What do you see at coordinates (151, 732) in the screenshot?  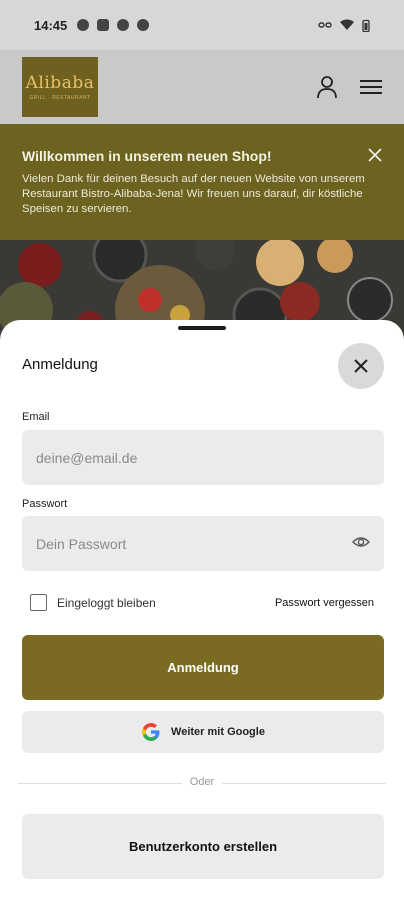 I see `google-icon` at bounding box center [151, 732].